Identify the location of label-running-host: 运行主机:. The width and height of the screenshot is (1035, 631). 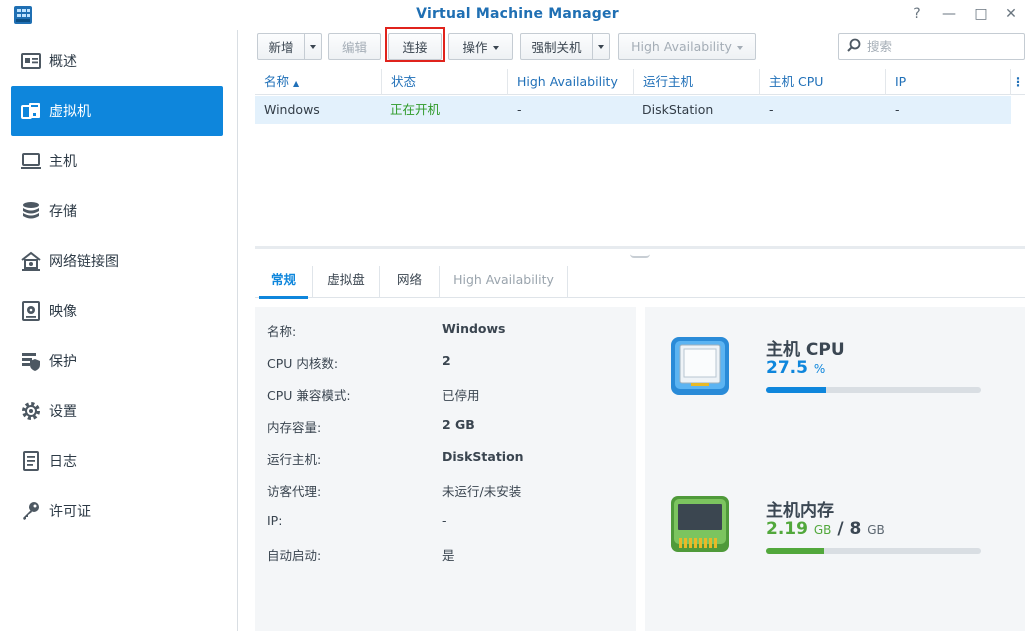
(294, 459).